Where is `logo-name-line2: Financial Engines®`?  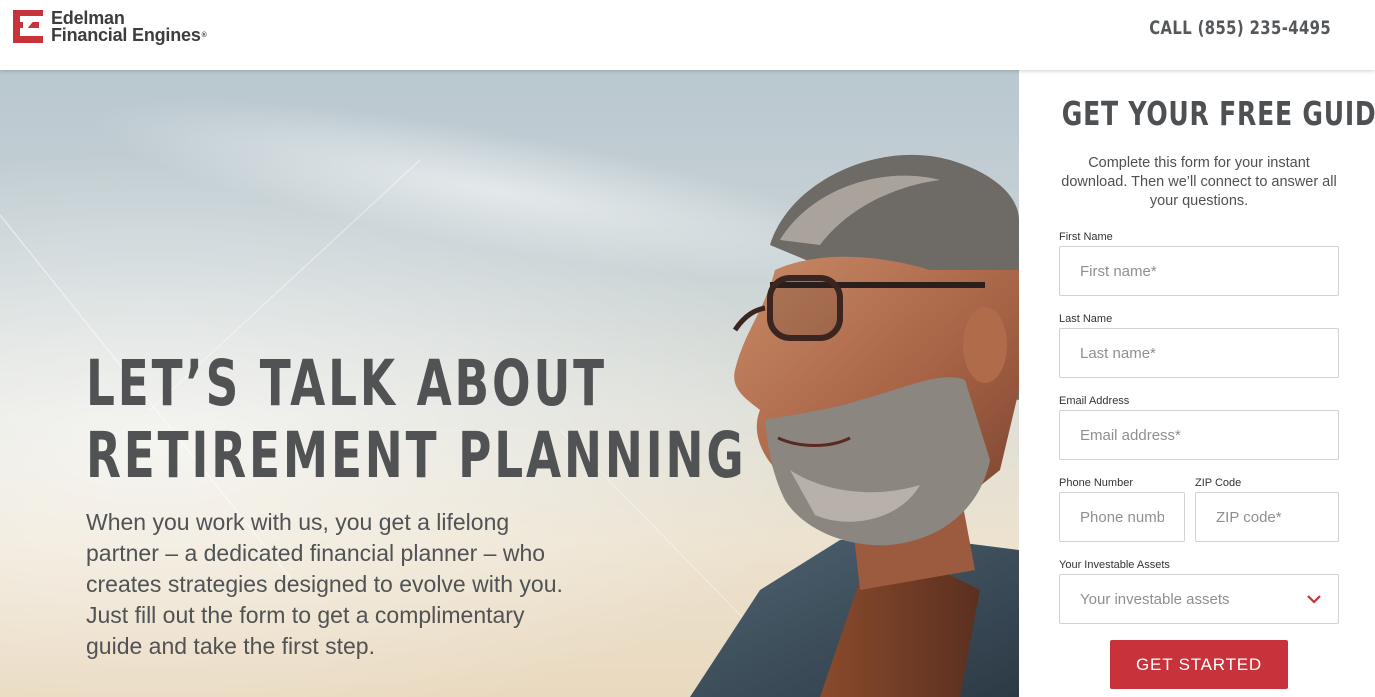 logo-name-line2: Financial Engines® is located at coordinates (129, 35).